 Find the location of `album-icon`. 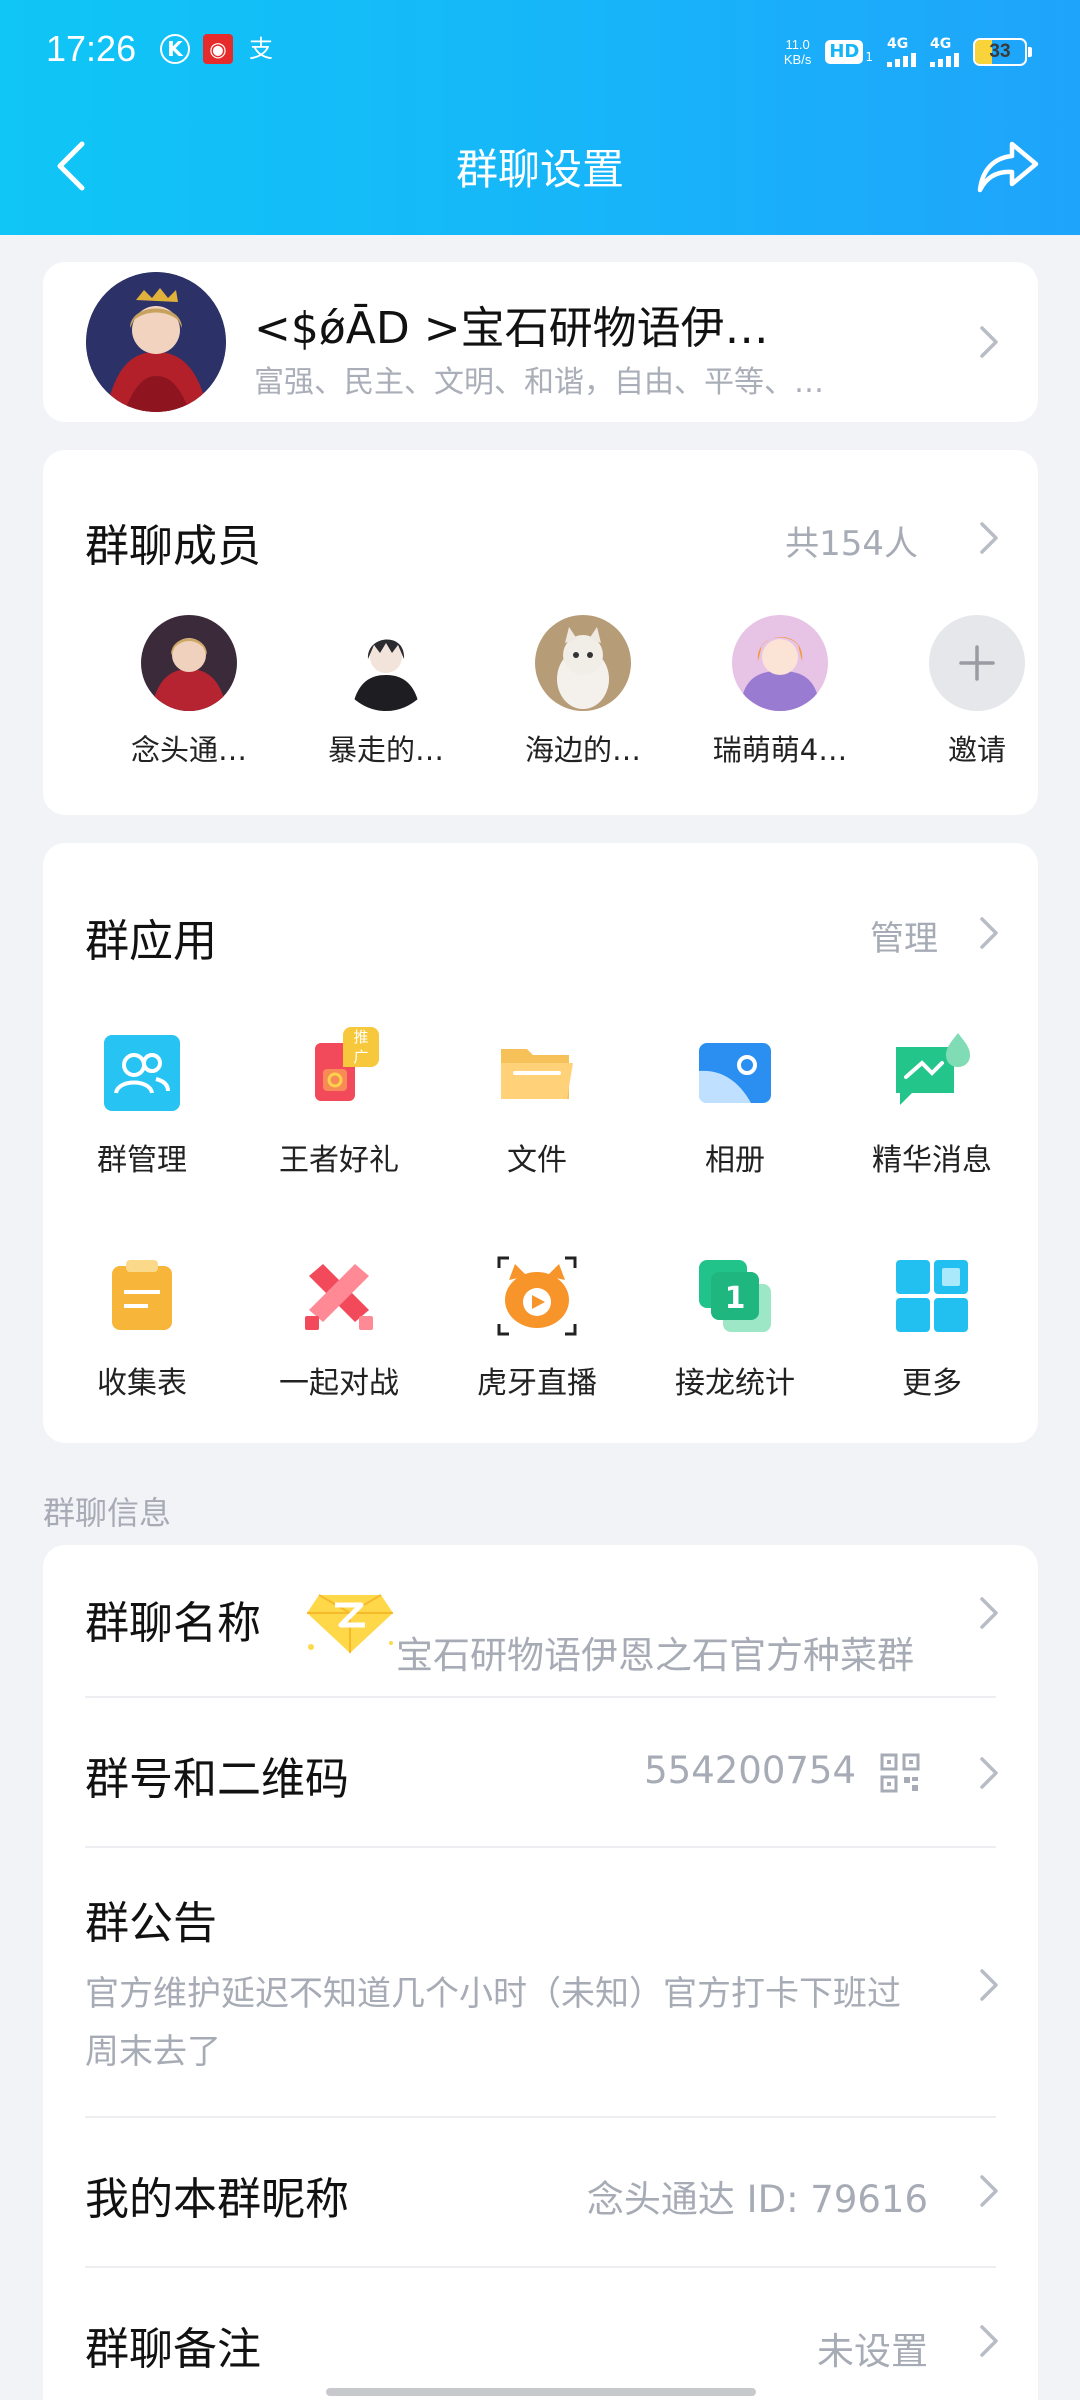

album-icon is located at coordinates (735, 1073).